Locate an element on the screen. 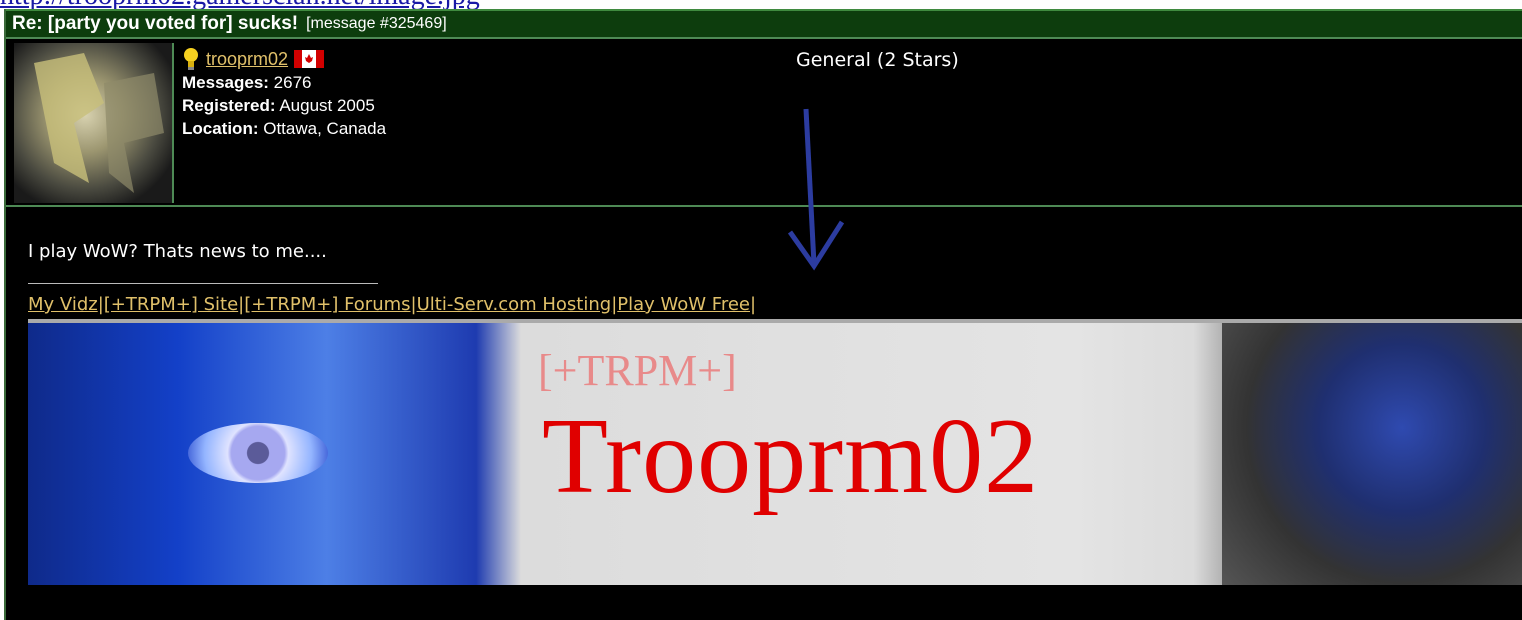 The image size is (1522, 620). canada-flag-icon is located at coordinates (309, 59).